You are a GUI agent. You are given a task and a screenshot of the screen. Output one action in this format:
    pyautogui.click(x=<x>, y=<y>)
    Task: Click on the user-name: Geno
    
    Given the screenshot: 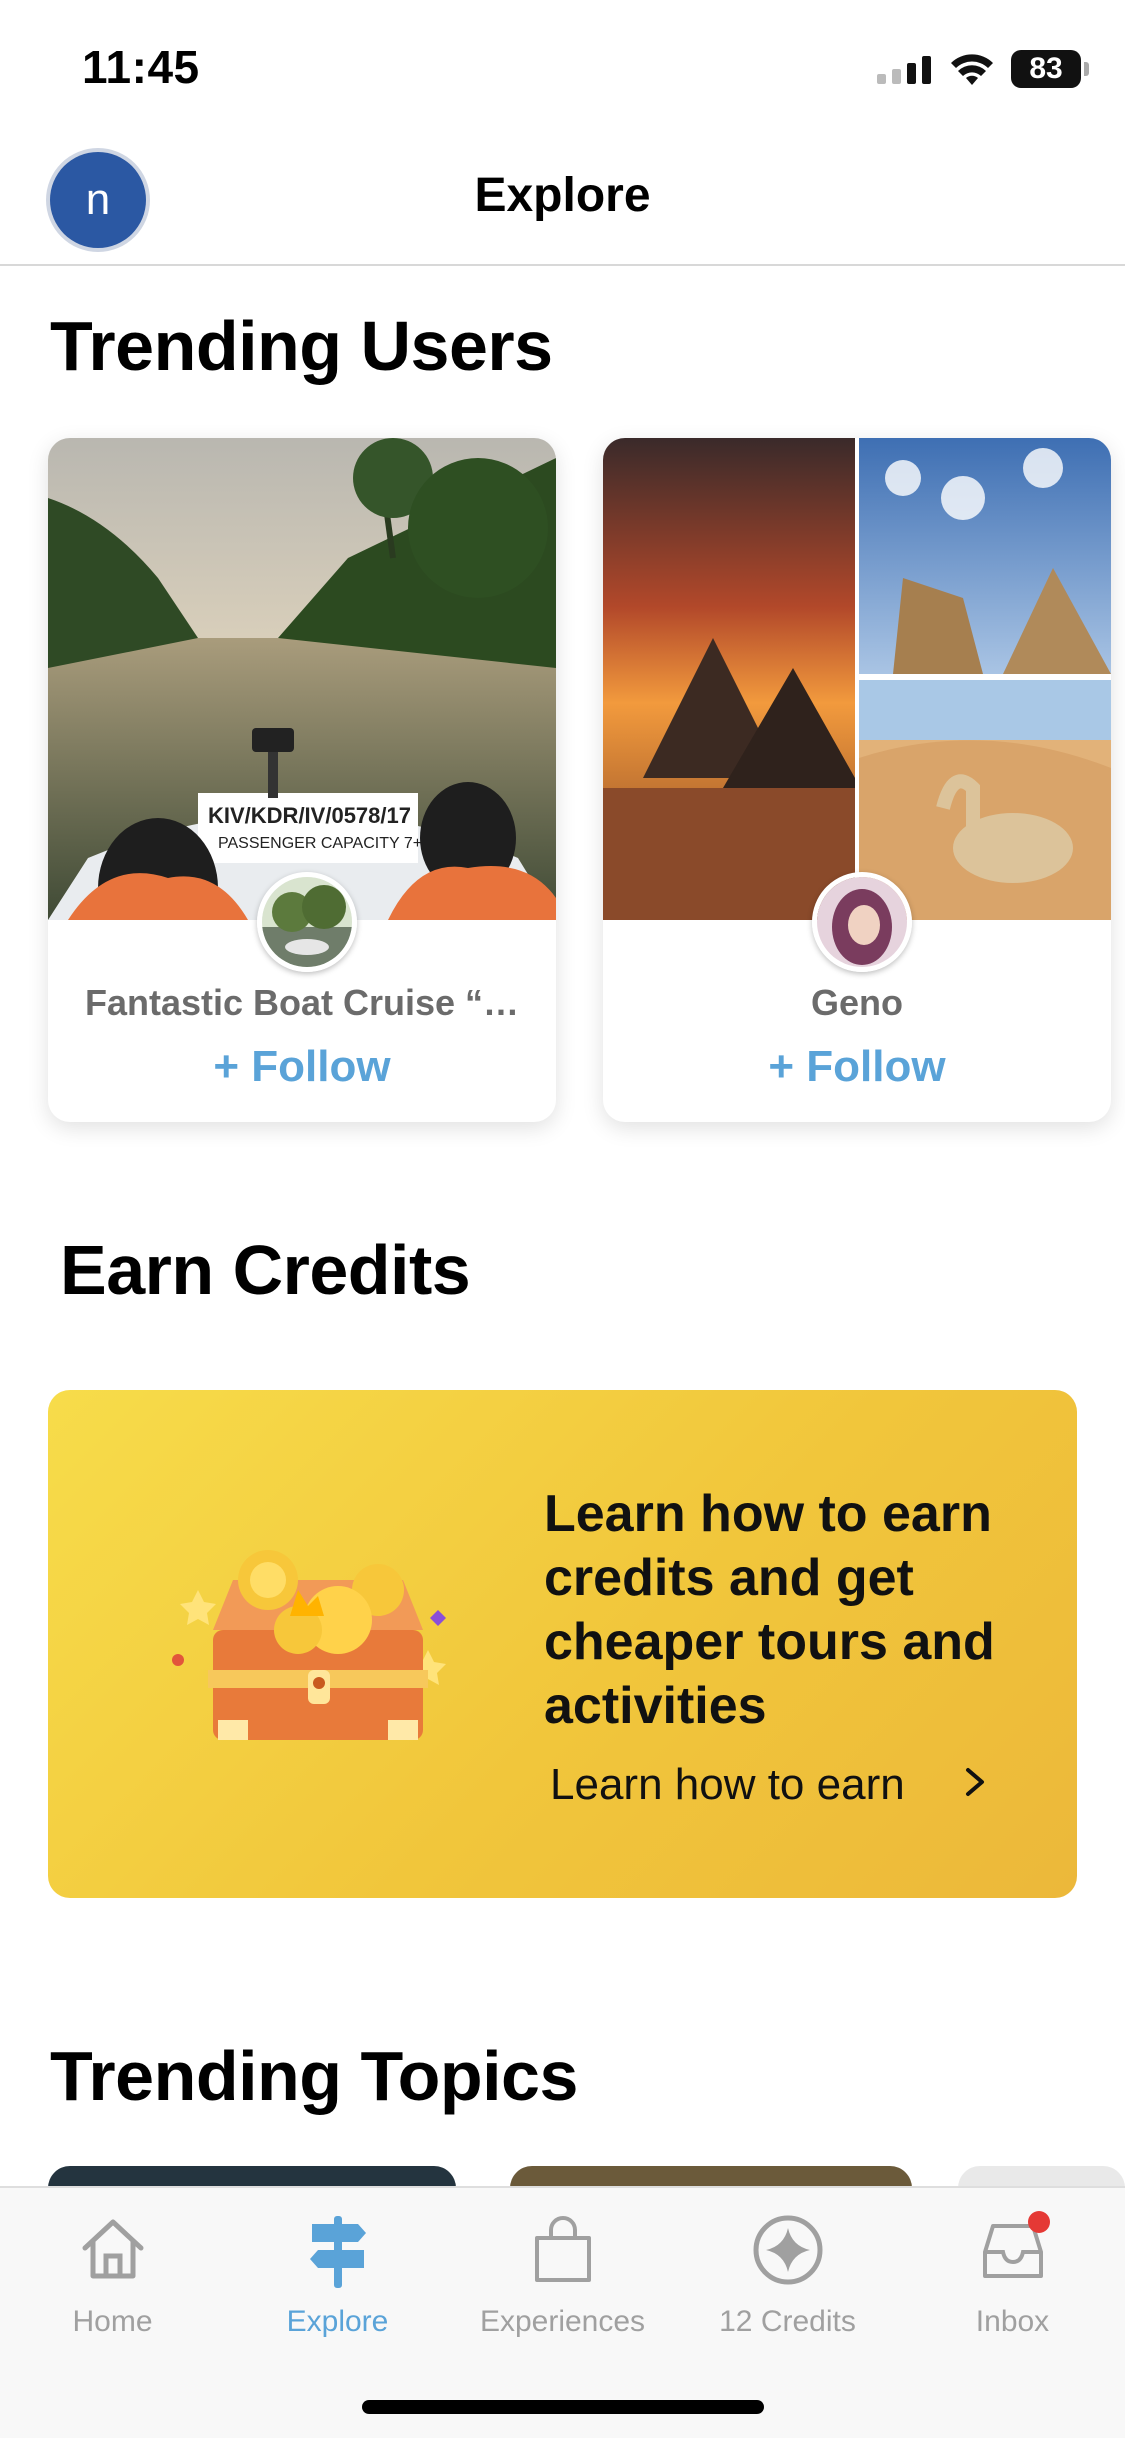 What is the action you would take?
    pyautogui.click(x=856, y=1002)
    